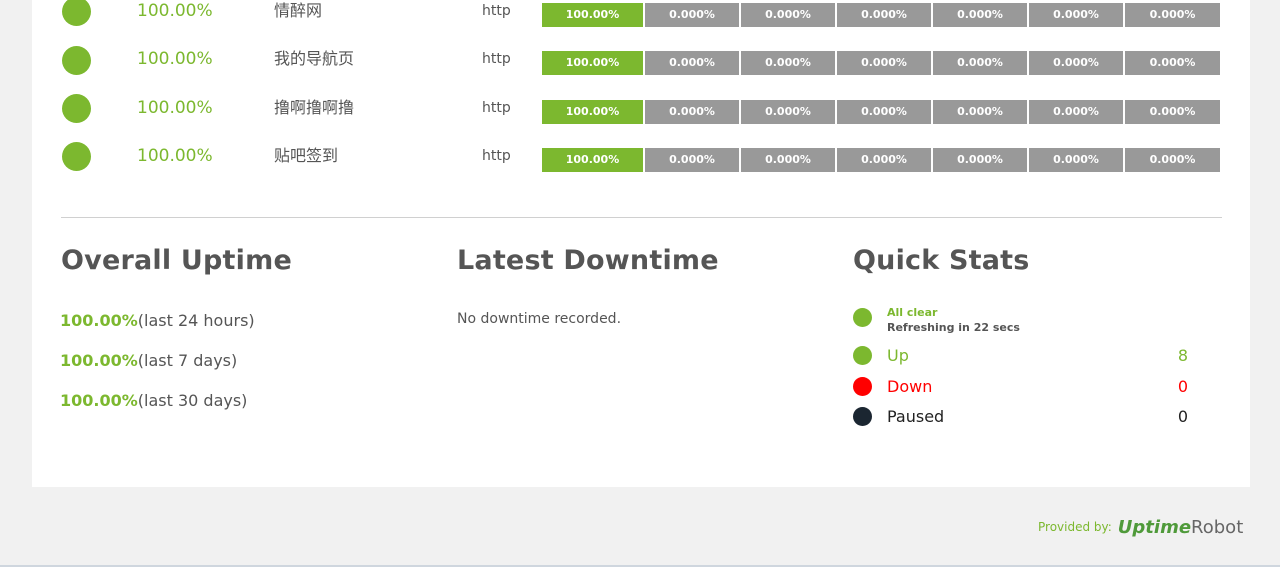  I want to click on overall-uptime-title: Overall Uptime, so click(176, 260).